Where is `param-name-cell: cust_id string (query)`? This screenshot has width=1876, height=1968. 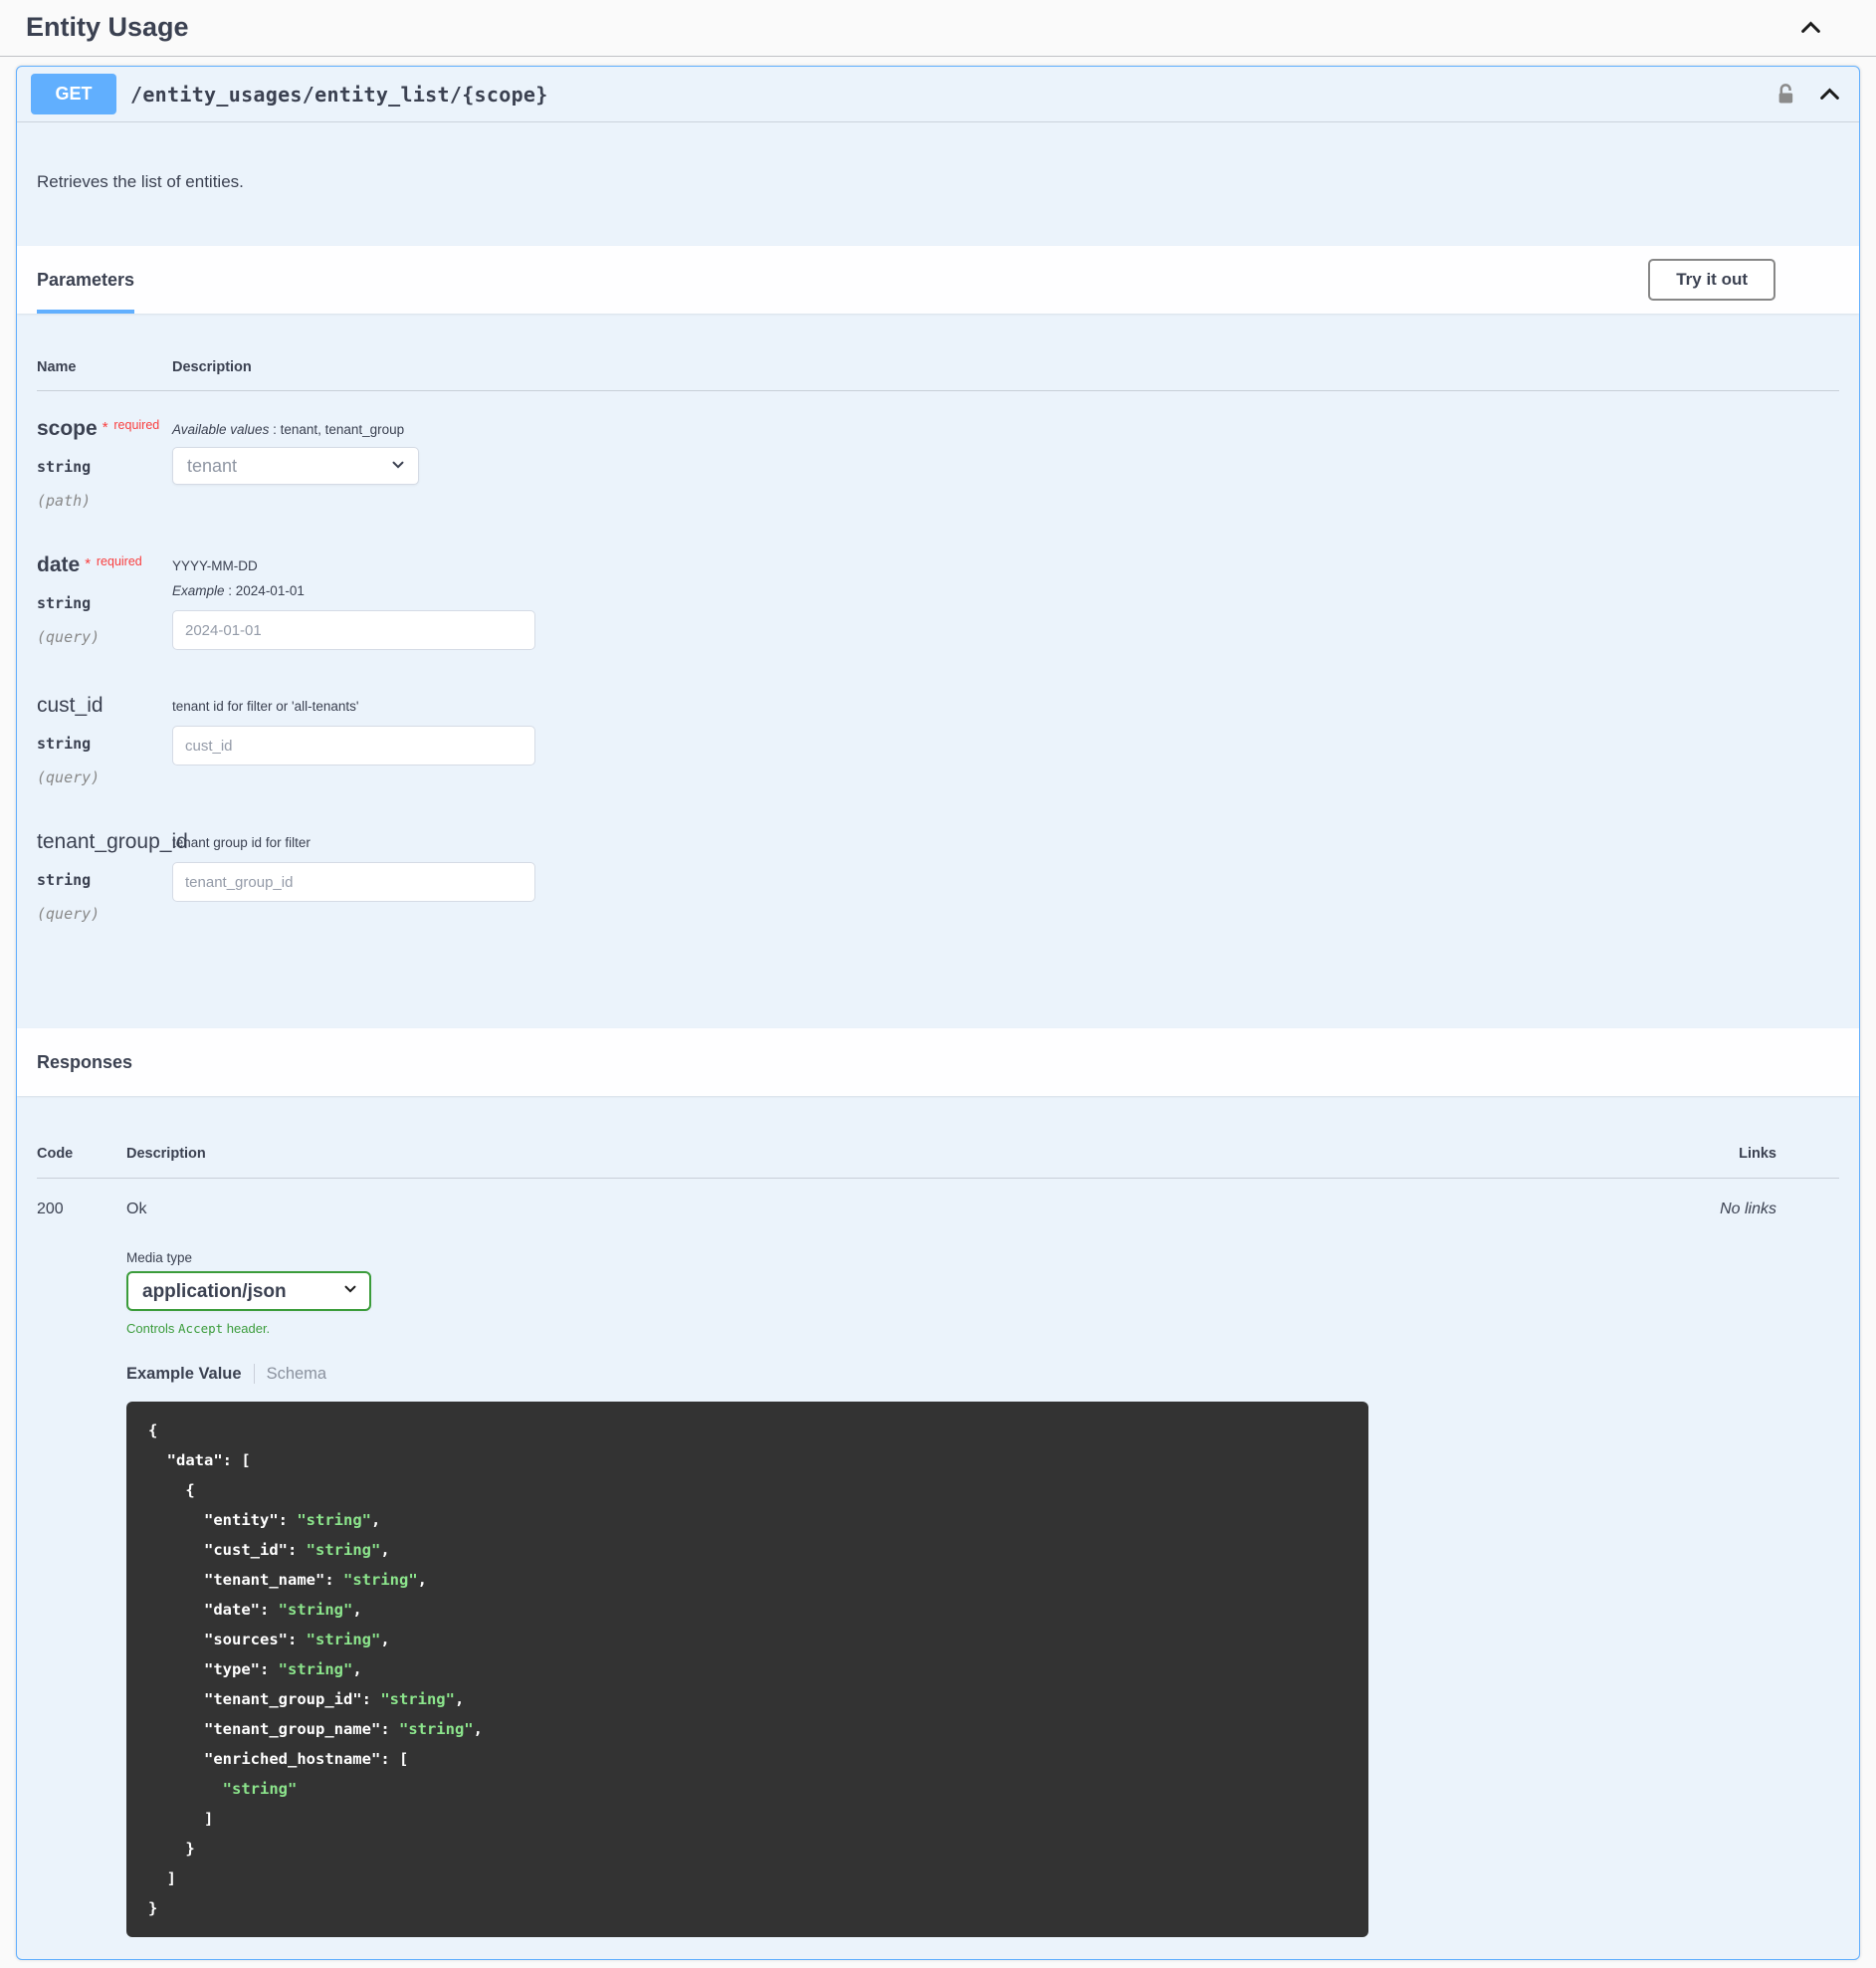 param-name-cell: cust_id string (query) is located at coordinates (104, 740).